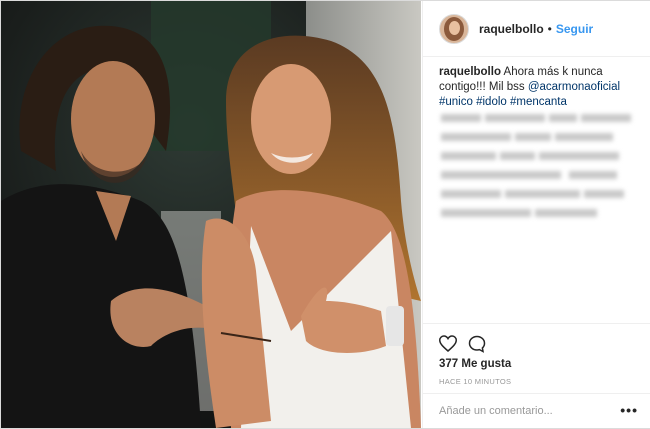 The width and height of the screenshot is (650, 429). What do you see at coordinates (448, 346) in the screenshot?
I see `heart-icon` at bounding box center [448, 346].